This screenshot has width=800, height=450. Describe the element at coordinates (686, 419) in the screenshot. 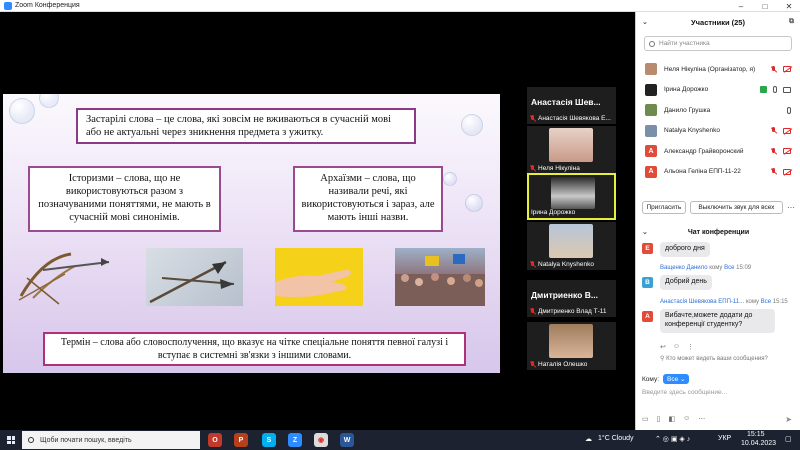

I see `emoji-icon: ☺` at that location.